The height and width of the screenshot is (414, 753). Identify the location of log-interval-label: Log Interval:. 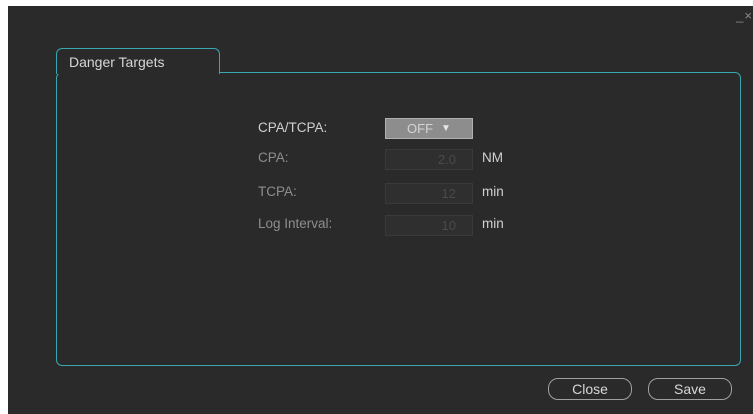
(295, 223).